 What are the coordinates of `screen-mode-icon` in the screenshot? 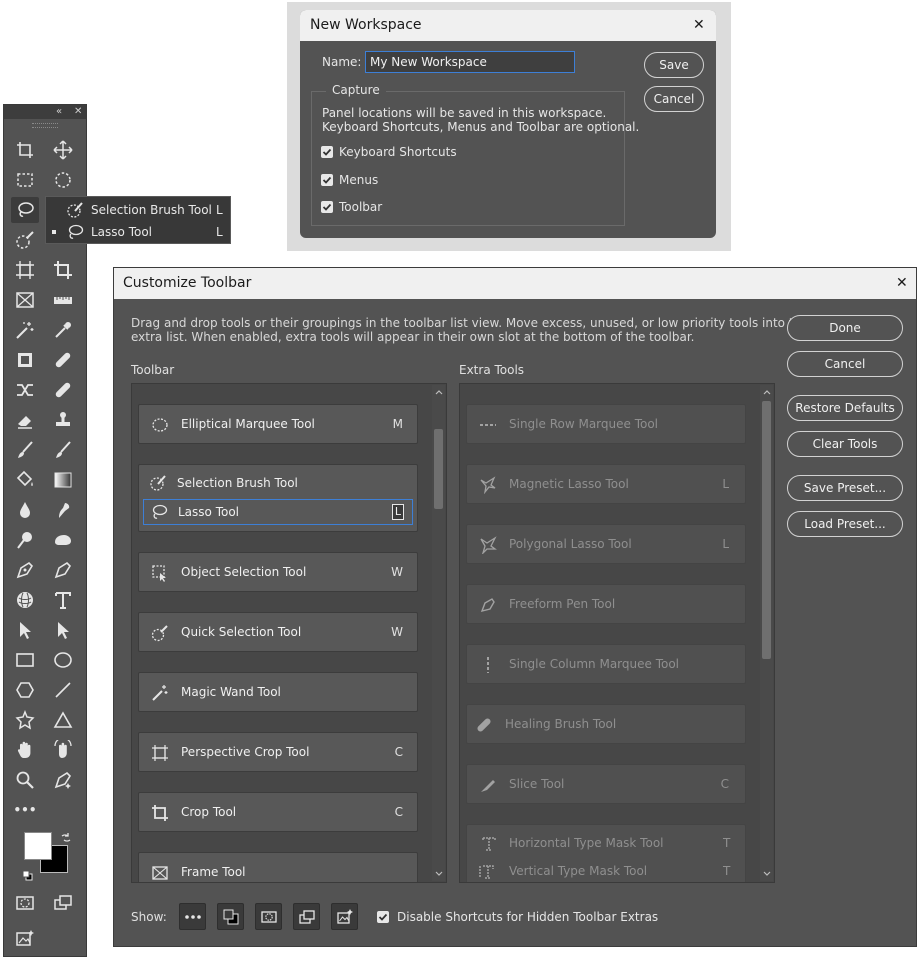 It's located at (63, 903).